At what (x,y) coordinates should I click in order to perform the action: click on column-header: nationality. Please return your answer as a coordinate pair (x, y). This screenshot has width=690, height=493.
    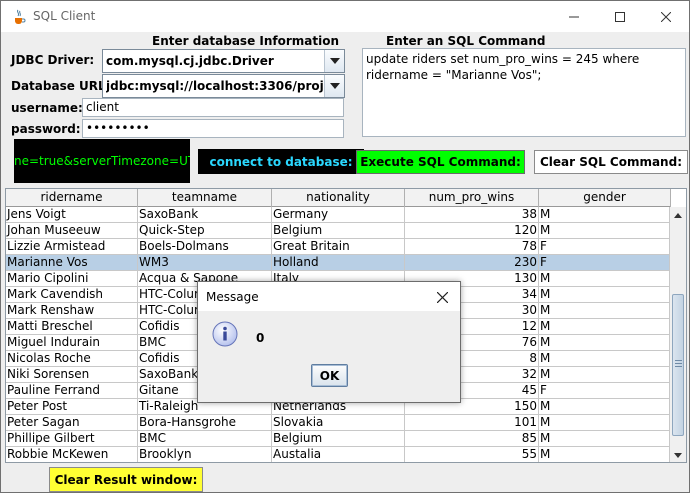
    Looking at the image, I should click on (338, 198).